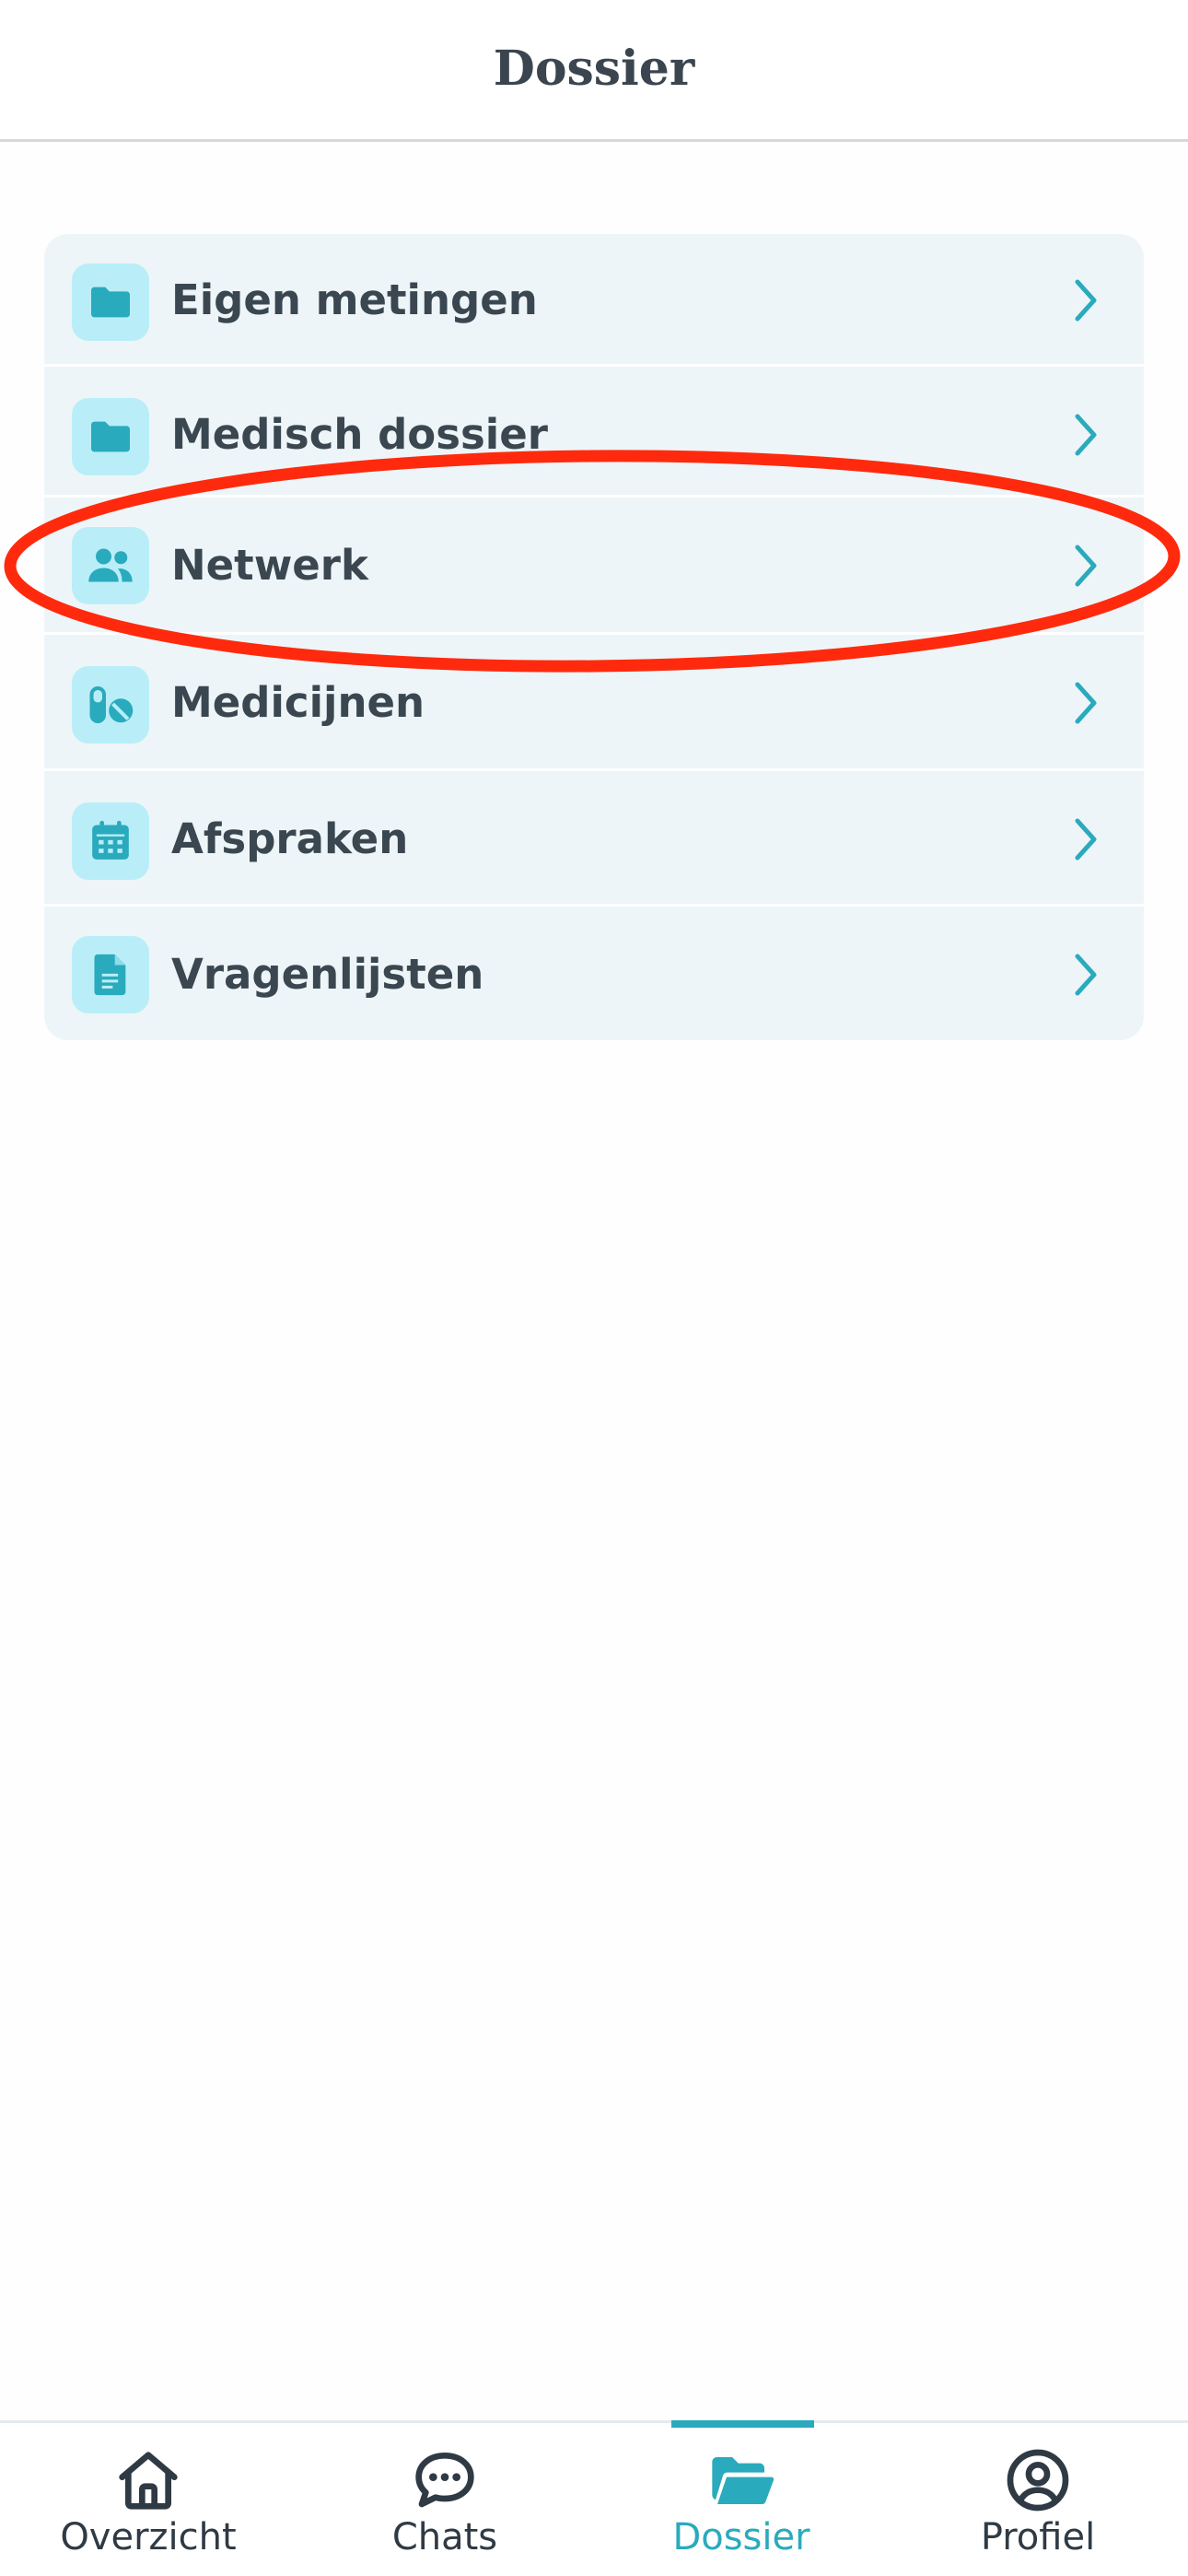 The width and height of the screenshot is (1188, 2576). I want to click on menu-item-label: Eigen metingen, so click(354, 299).